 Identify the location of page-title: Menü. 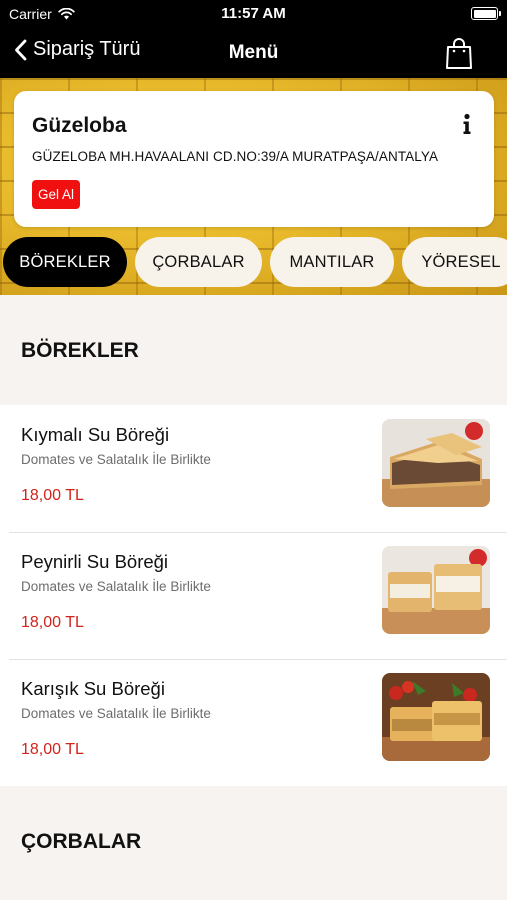
(253, 52).